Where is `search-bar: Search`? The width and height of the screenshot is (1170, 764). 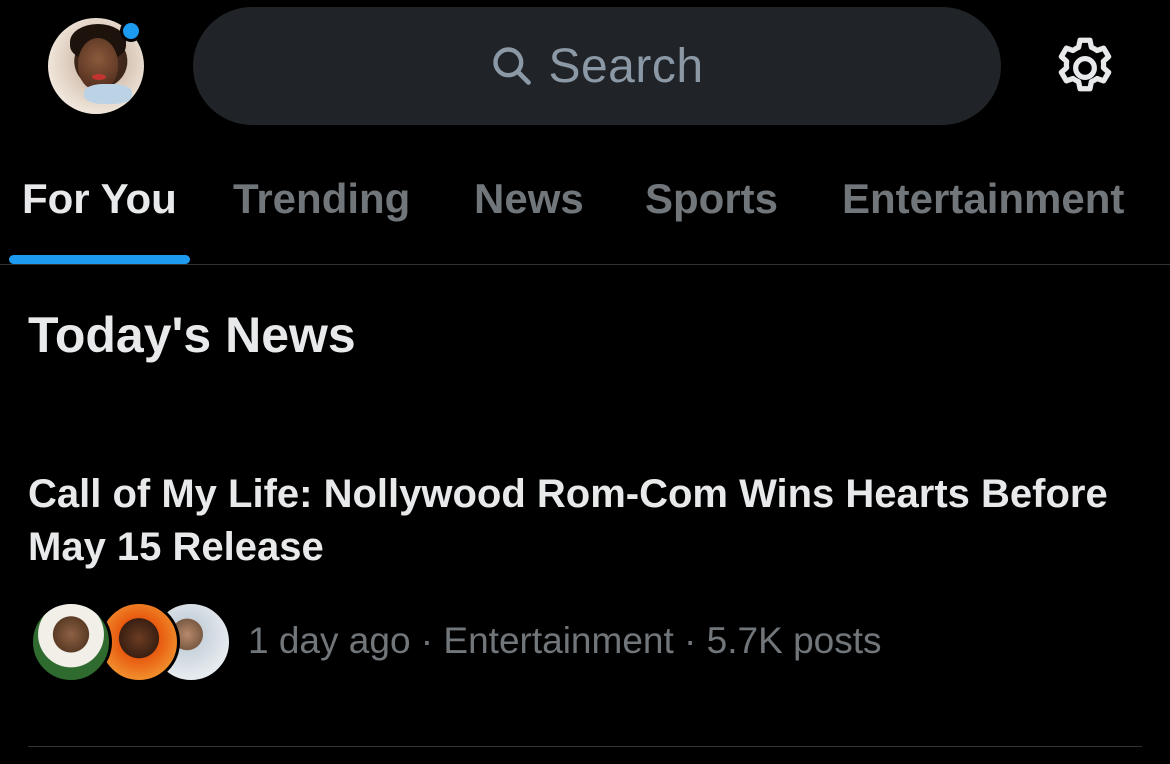
search-bar: Search is located at coordinates (597, 66).